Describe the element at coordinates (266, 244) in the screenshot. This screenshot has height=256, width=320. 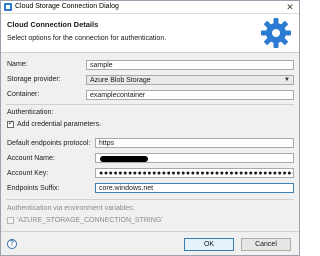
I see `cancel-button: Cancel` at that location.